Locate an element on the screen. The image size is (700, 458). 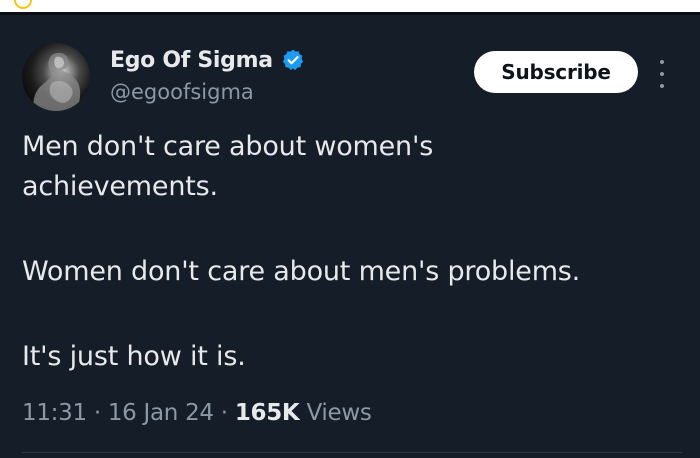
top-strip is located at coordinates (350, 6).